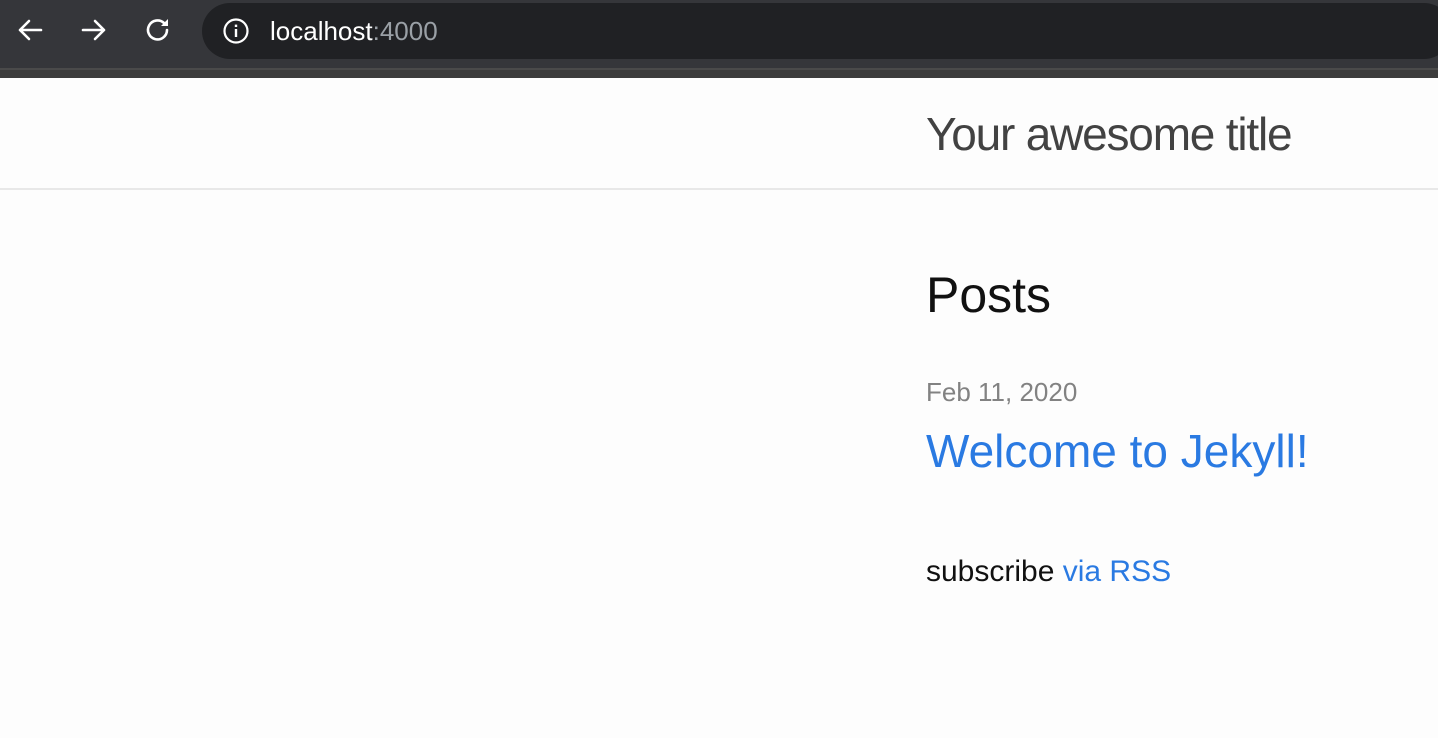  I want to click on url-host: localhost, so click(321, 31).